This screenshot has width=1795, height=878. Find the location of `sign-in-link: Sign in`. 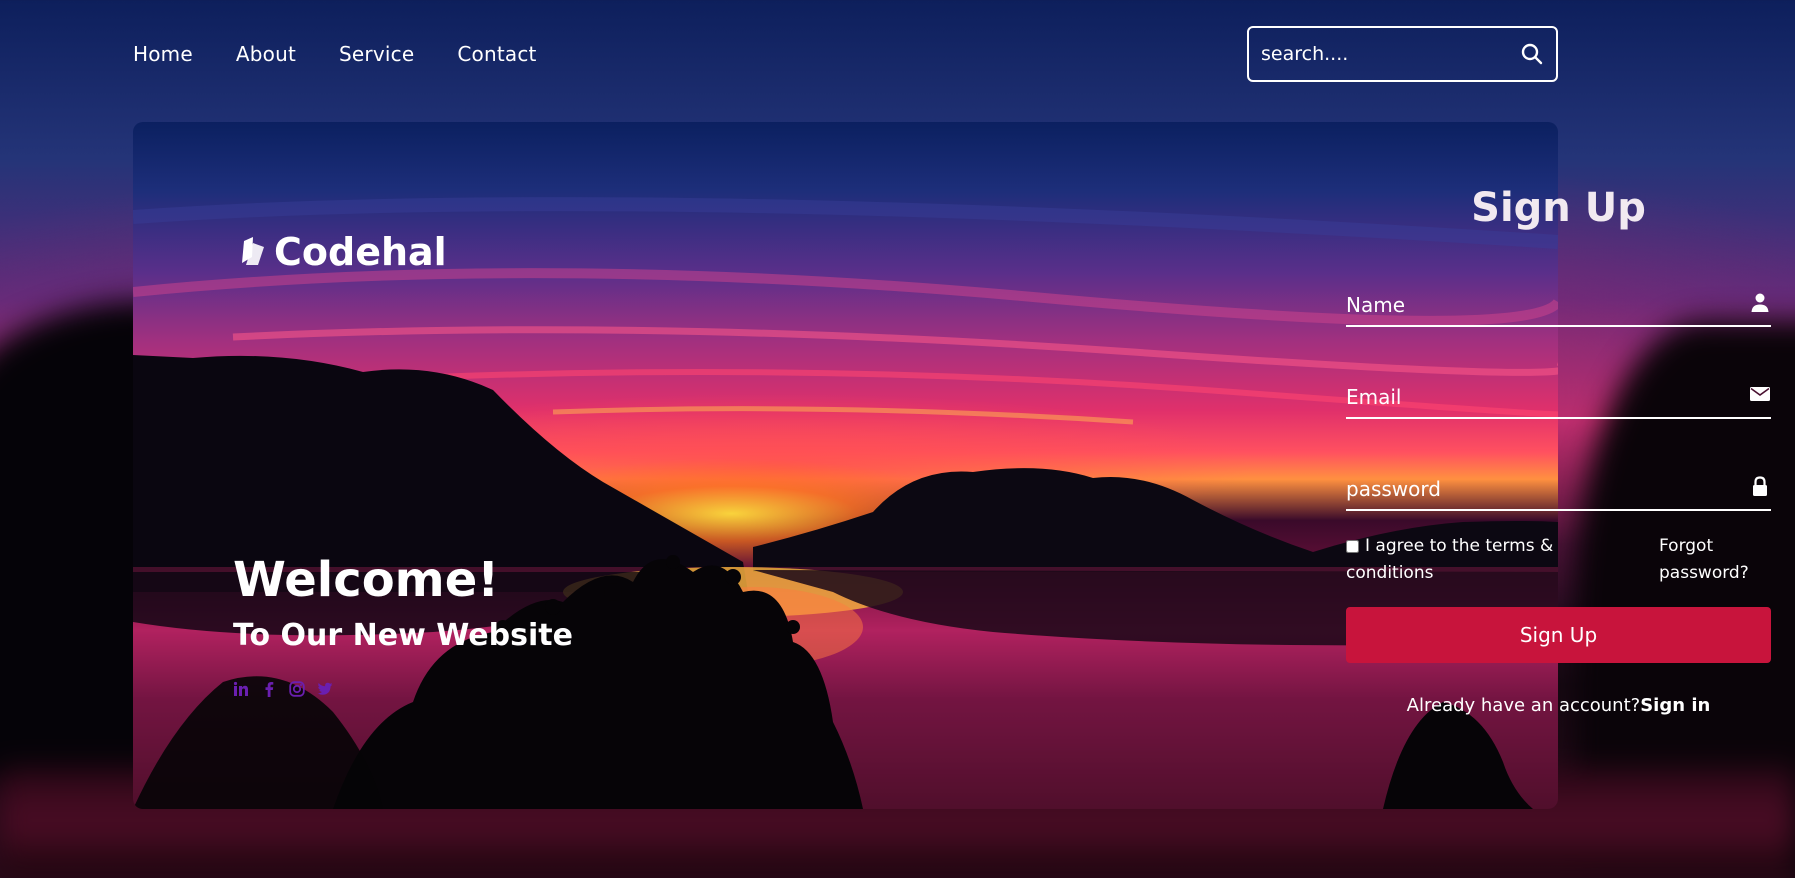

sign-in-link: Sign in is located at coordinates (1675, 705).